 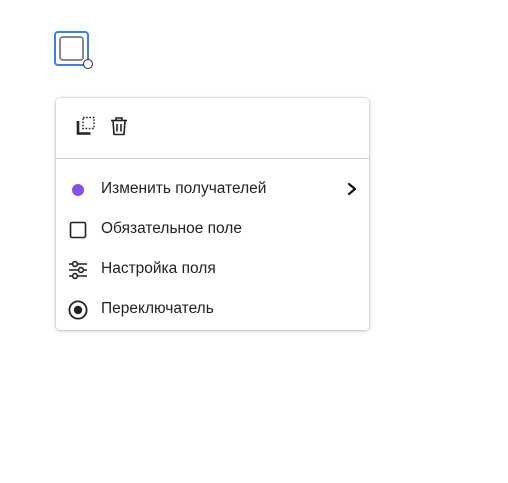 I want to click on chevron-right-icon, so click(x=352, y=189).